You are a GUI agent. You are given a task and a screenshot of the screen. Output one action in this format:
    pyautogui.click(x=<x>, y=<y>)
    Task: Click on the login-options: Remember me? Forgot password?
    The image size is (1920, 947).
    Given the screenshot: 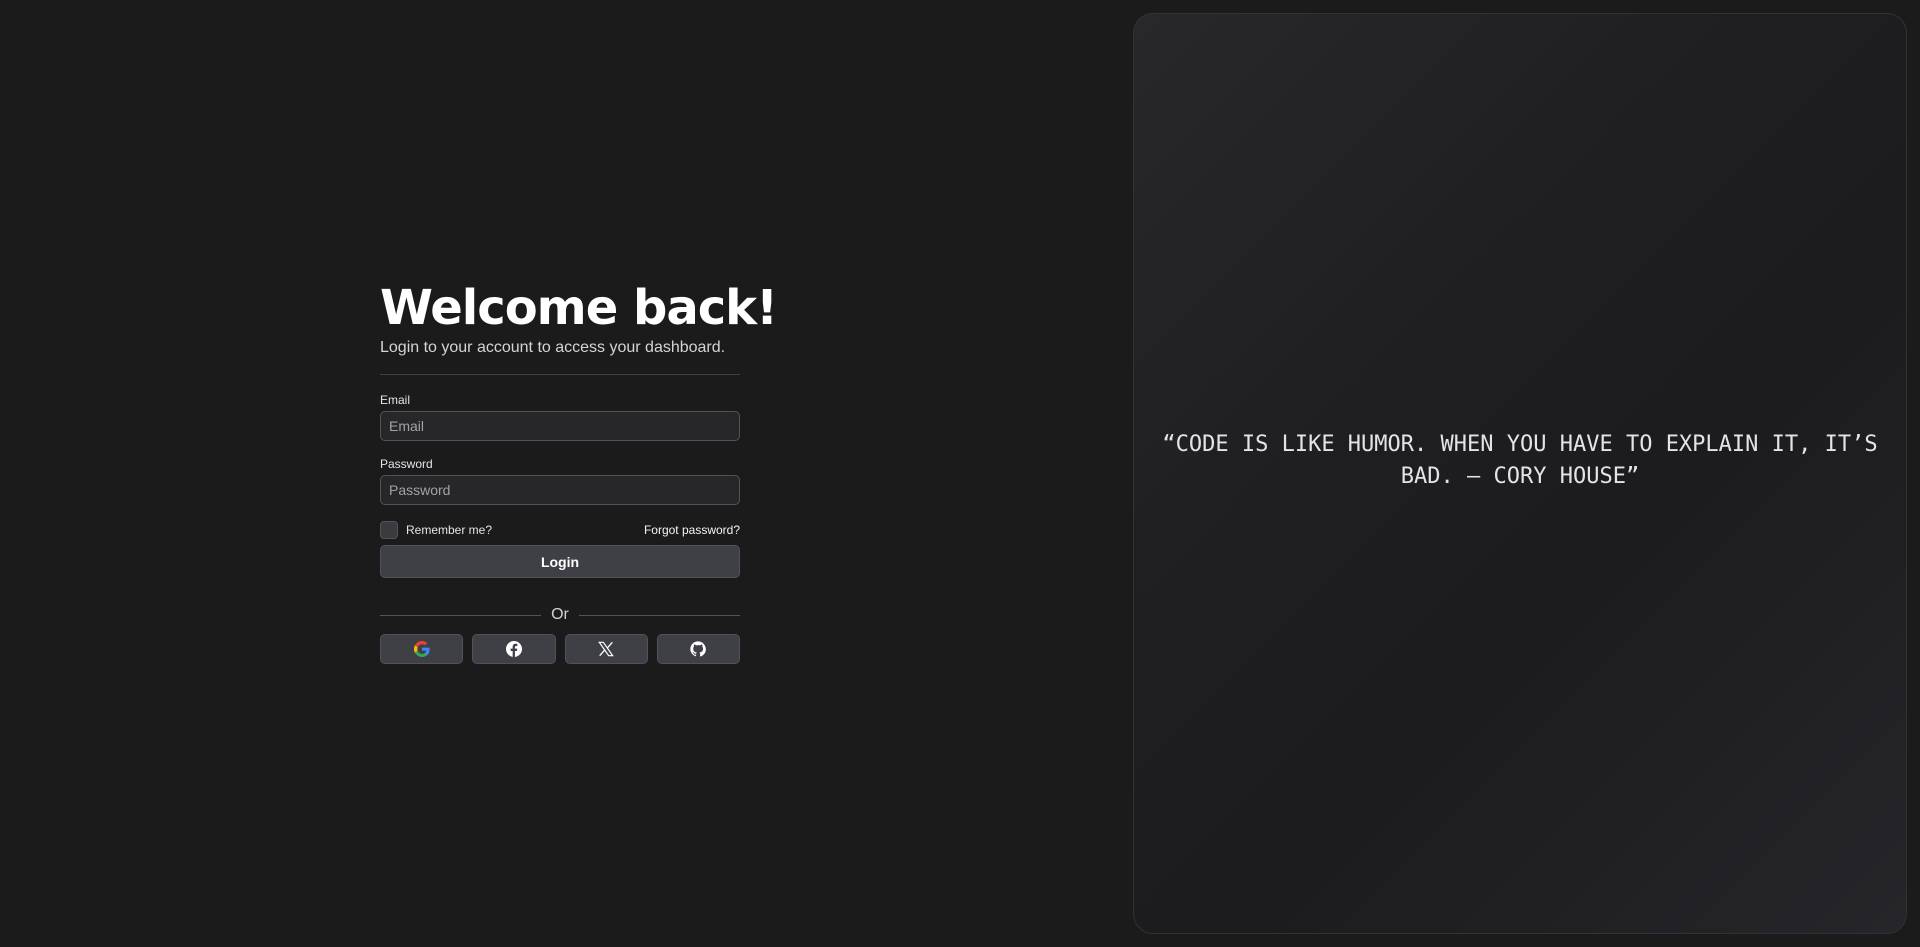 What is the action you would take?
    pyautogui.click(x=560, y=530)
    